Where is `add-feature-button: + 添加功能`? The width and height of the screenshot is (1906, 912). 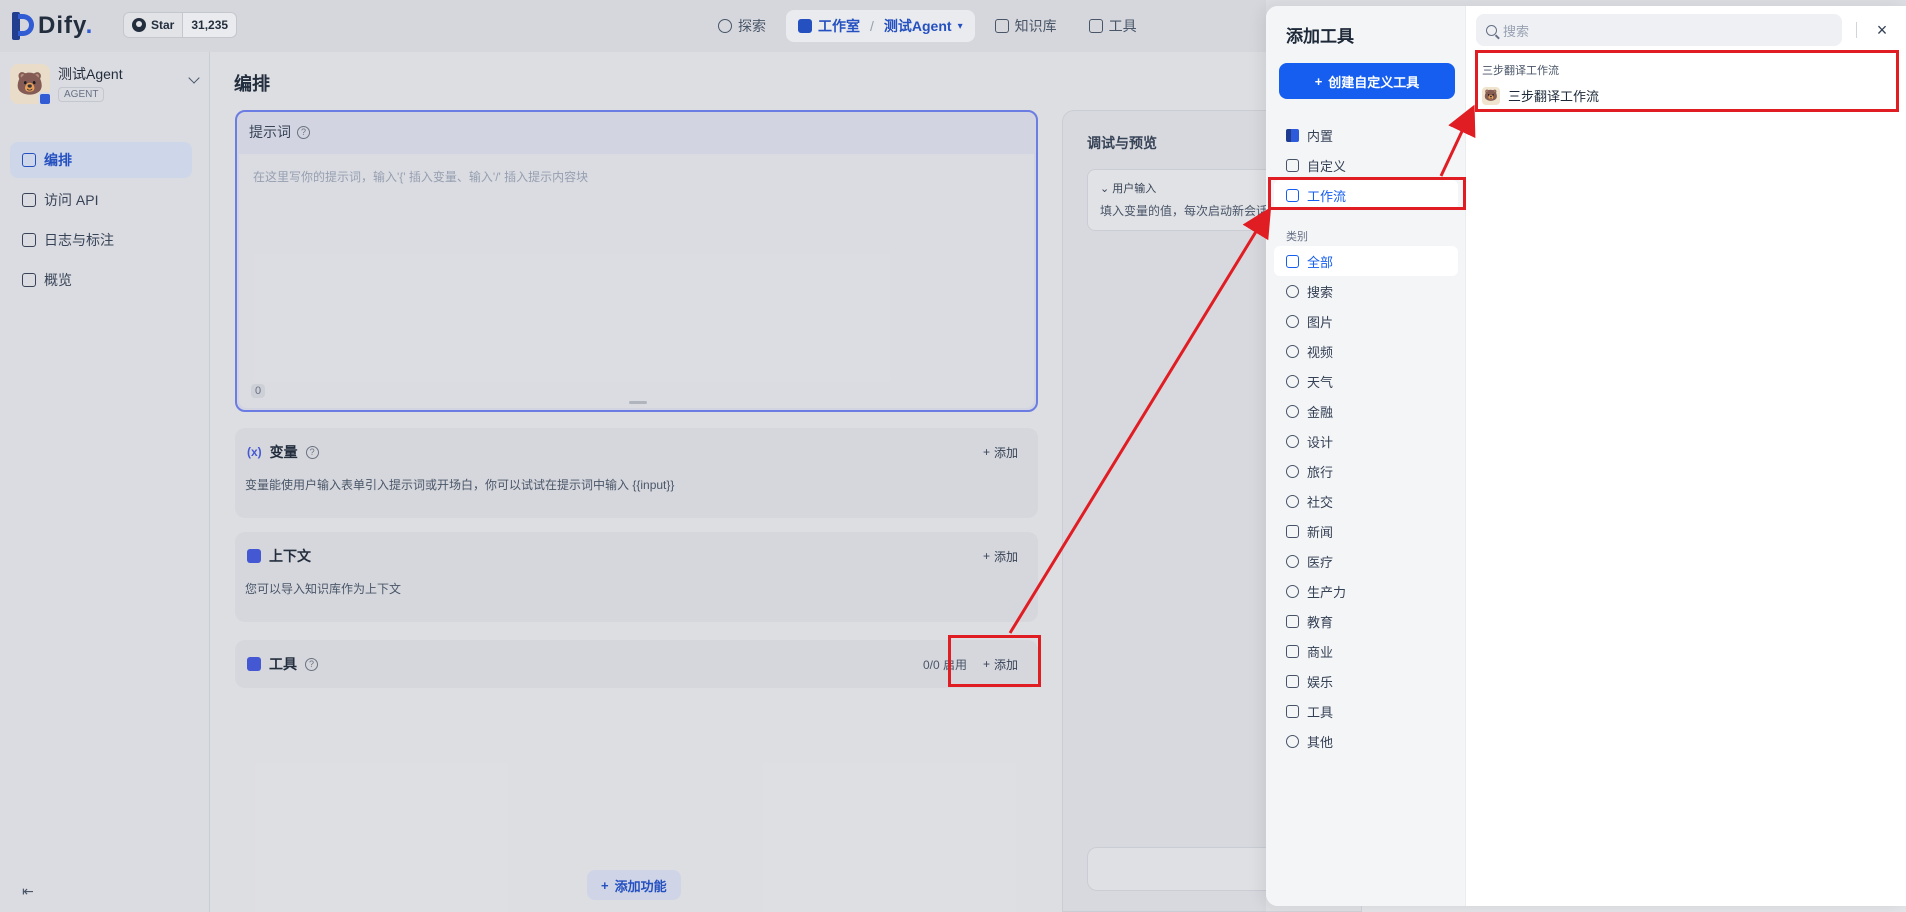 add-feature-button: + 添加功能 is located at coordinates (634, 885).